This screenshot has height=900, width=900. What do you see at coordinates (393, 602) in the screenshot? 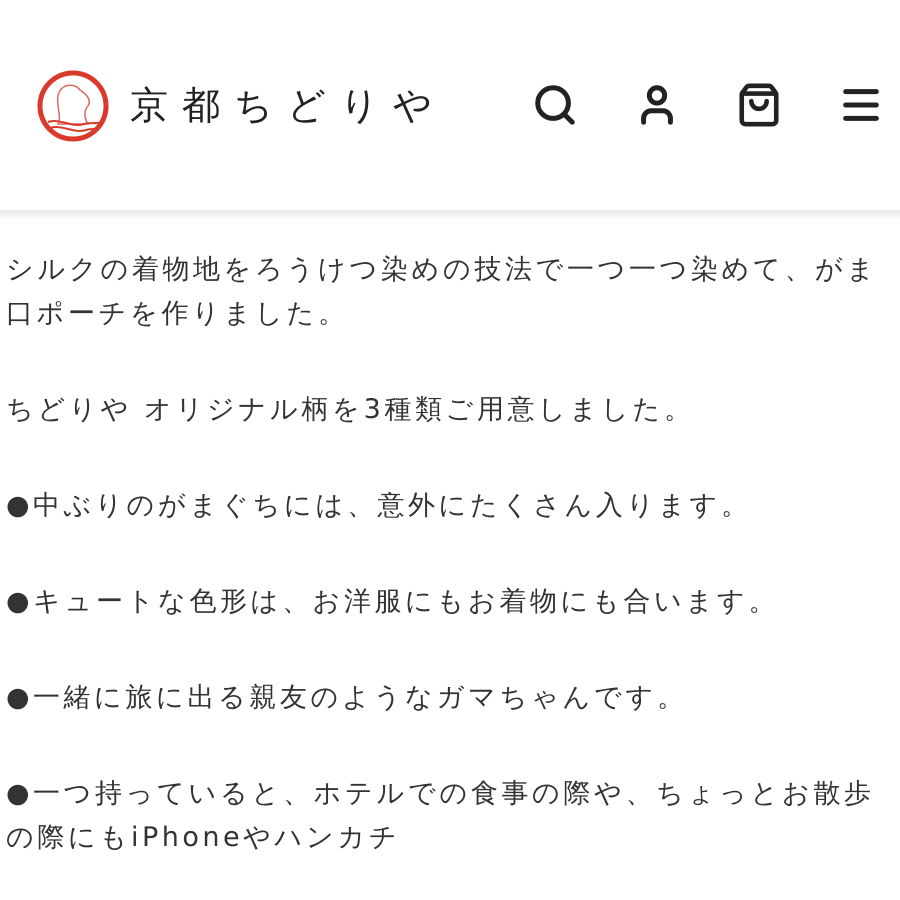
I see `description-paragraph: ●キュートな色形は、お洋服にもお着物にも合います。` at bounding box center [393, 602].